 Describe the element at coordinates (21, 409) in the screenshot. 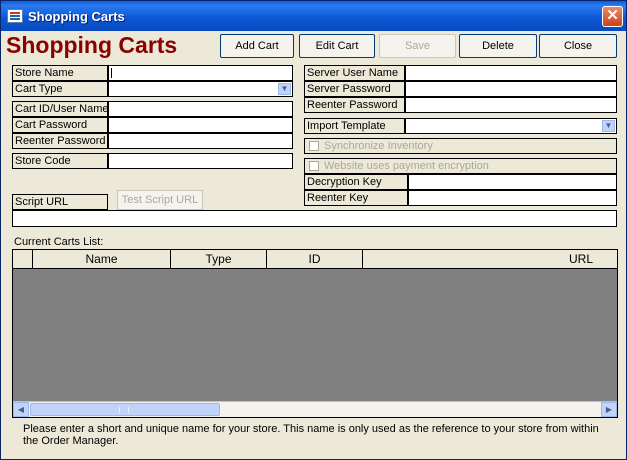

I see `scroll-left-icon: ◀` at that location.